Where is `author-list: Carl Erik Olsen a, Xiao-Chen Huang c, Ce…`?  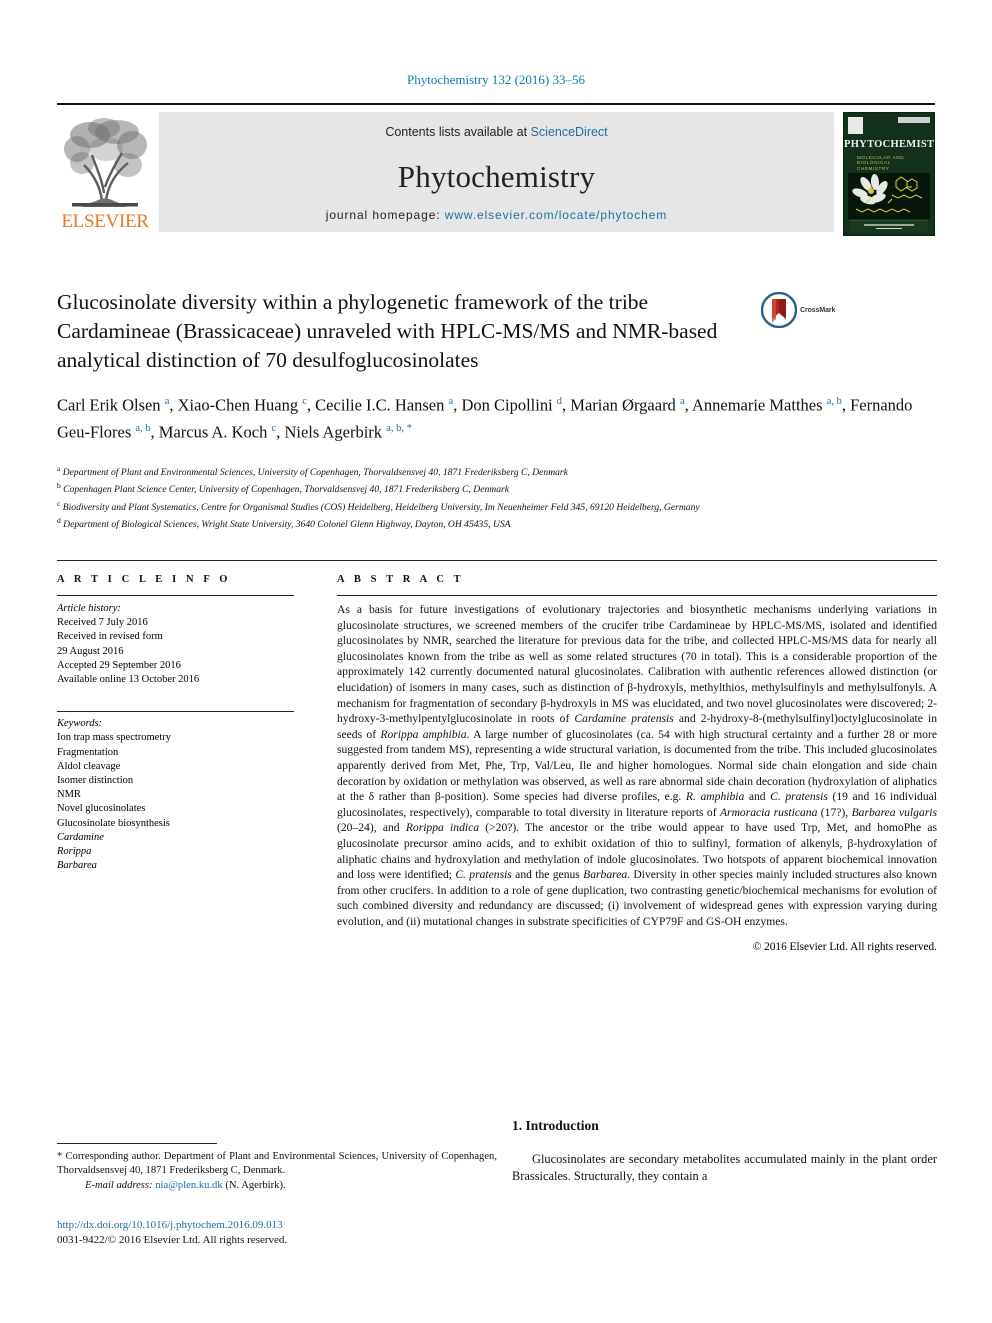
author-list: Carl Erik Olsen a, Xiao-Chen Huang c, Ce… is located at coordinates (485, 418).